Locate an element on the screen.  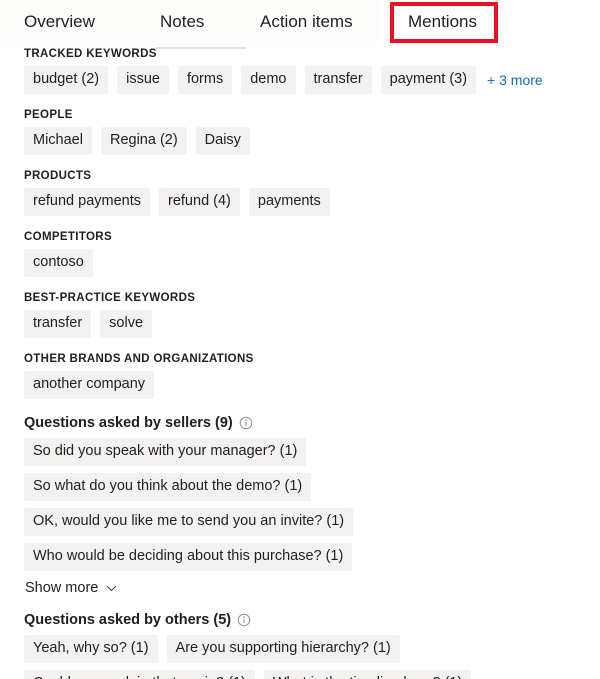
question-chip: What is the timeline here? (1) is located at coordinates (367, 674).